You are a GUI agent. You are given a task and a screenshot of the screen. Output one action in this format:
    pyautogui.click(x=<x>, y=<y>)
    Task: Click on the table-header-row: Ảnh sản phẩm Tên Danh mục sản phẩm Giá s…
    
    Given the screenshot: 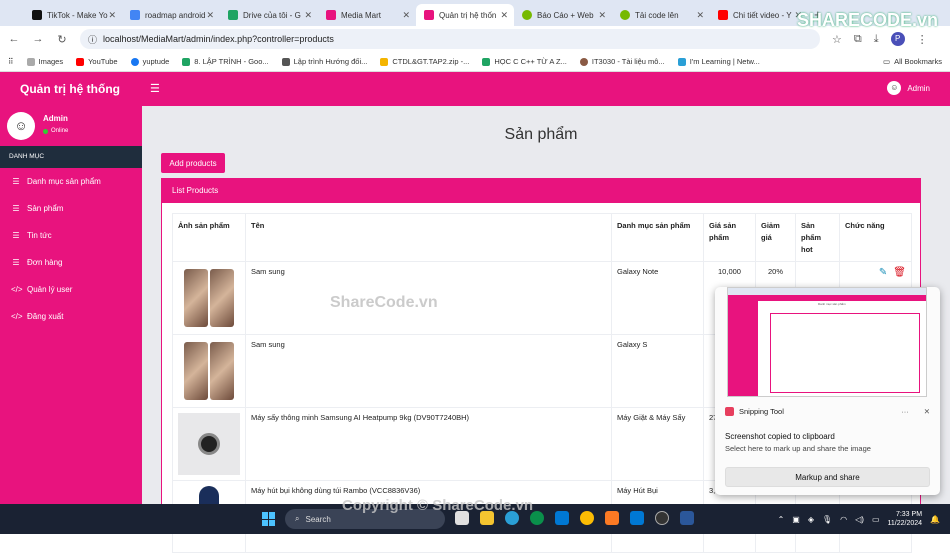 What is the action you would take?
    pyautogui.click(x=542, y=237)
    